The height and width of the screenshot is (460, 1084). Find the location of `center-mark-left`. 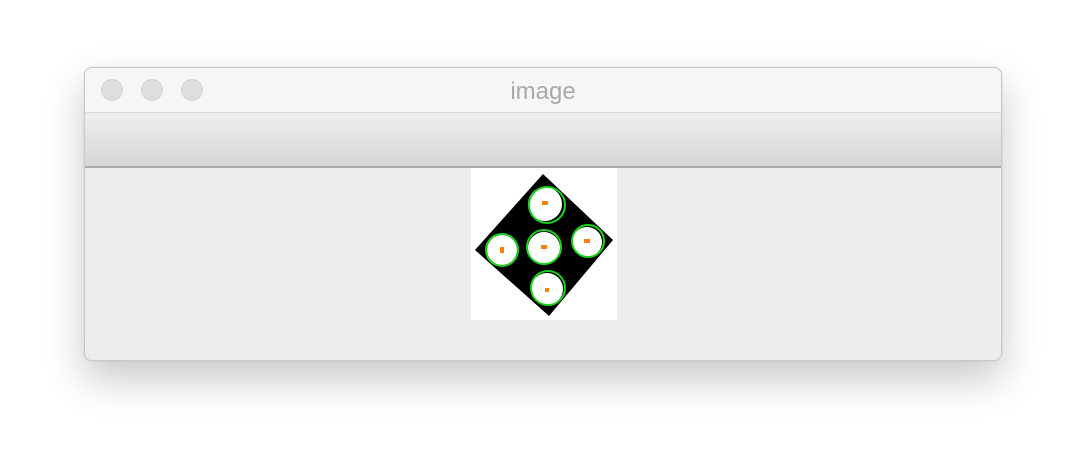

center-mark-left is located at coordinates (502, 250).